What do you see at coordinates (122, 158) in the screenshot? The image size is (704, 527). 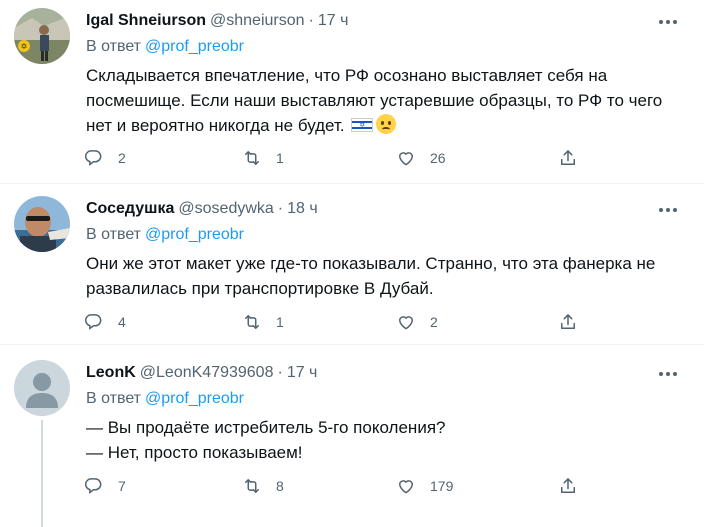 I see `reply-count: 2` at bounding box center [122, 158].